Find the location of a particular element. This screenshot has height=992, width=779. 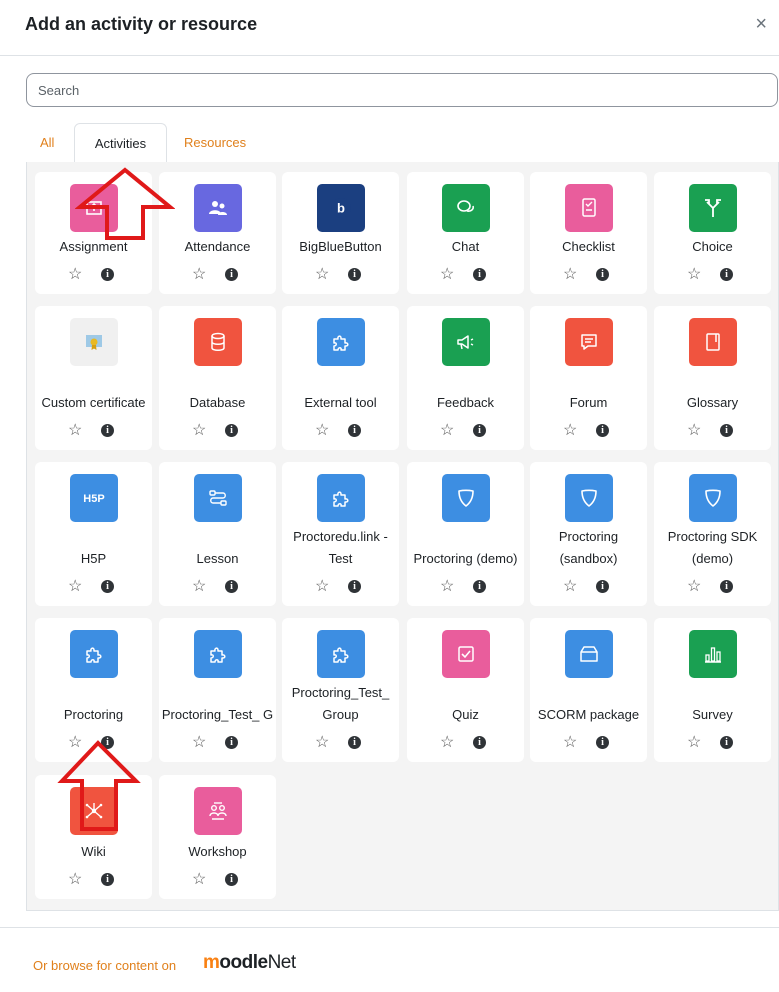

activity-card: External tool ☆ i is located at coordinates (340, 378).